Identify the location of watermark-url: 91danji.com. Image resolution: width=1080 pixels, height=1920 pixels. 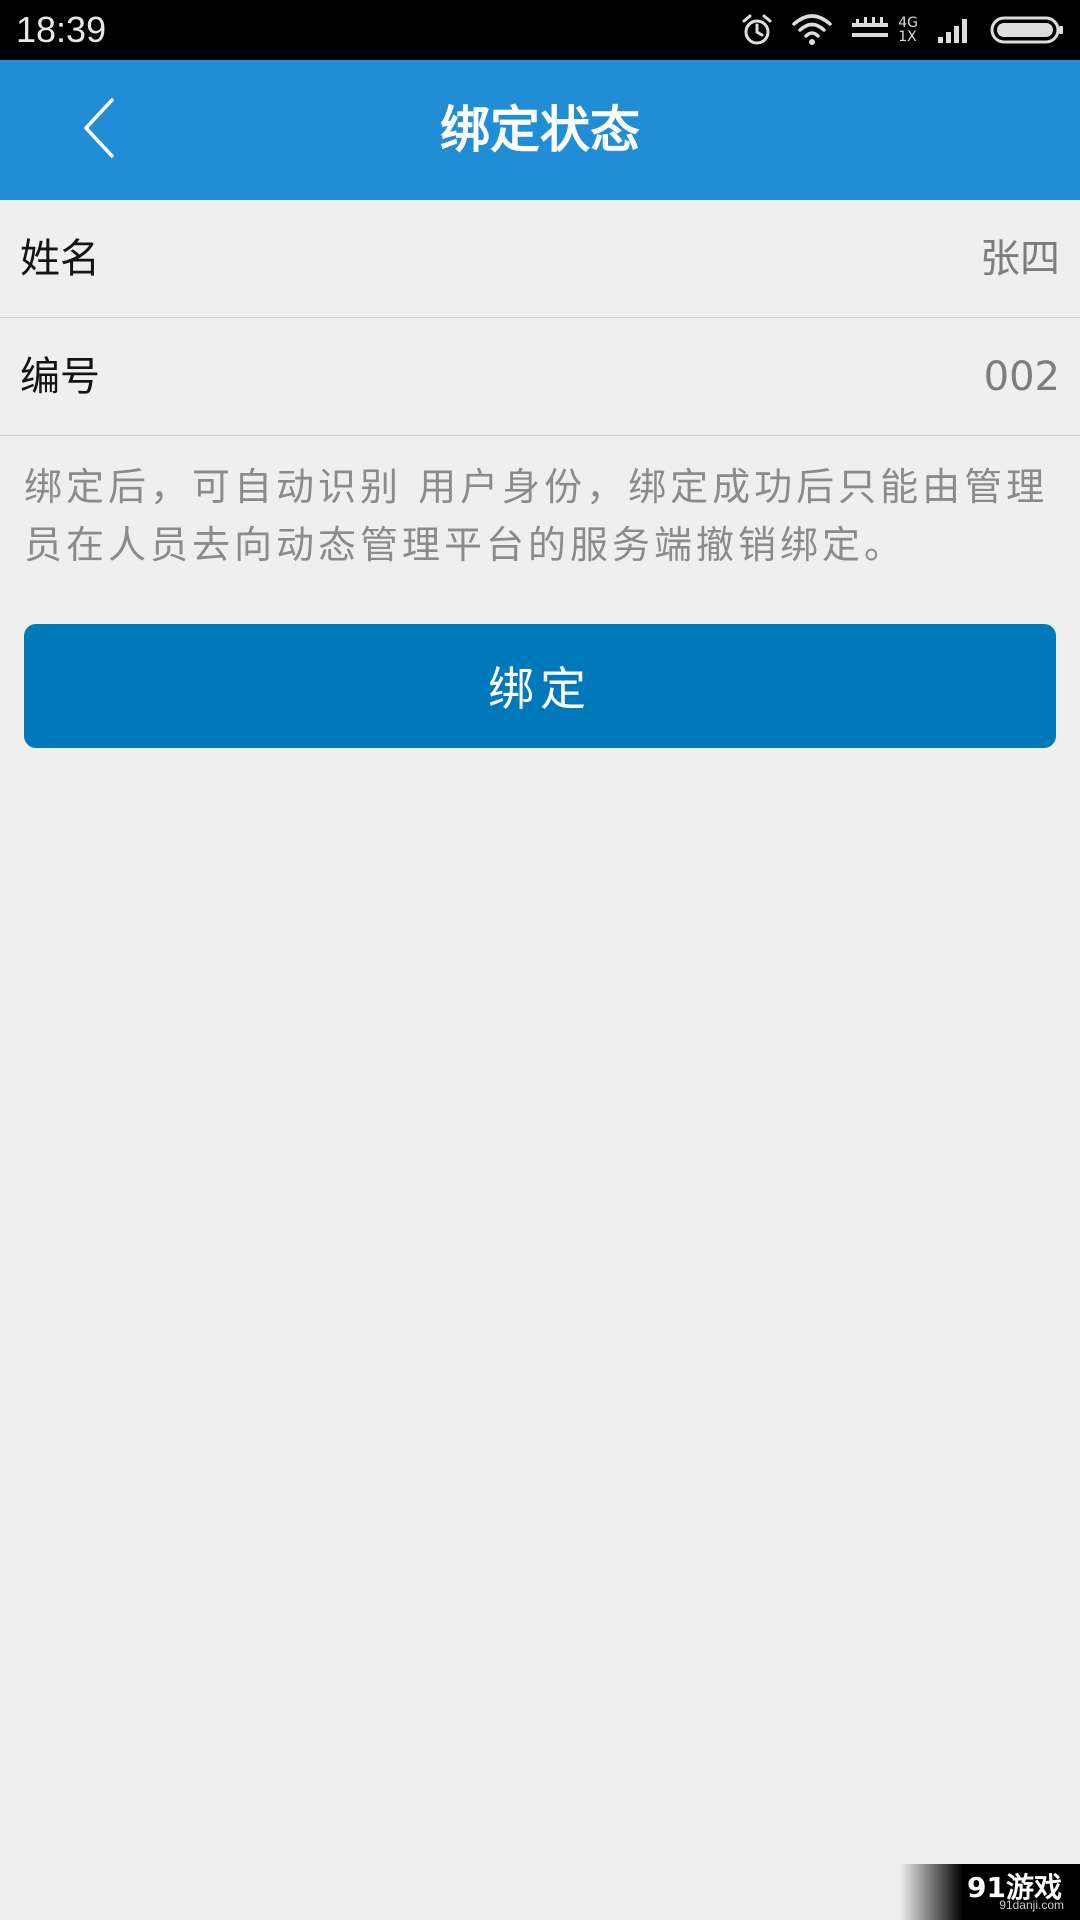
(1031, 1905).